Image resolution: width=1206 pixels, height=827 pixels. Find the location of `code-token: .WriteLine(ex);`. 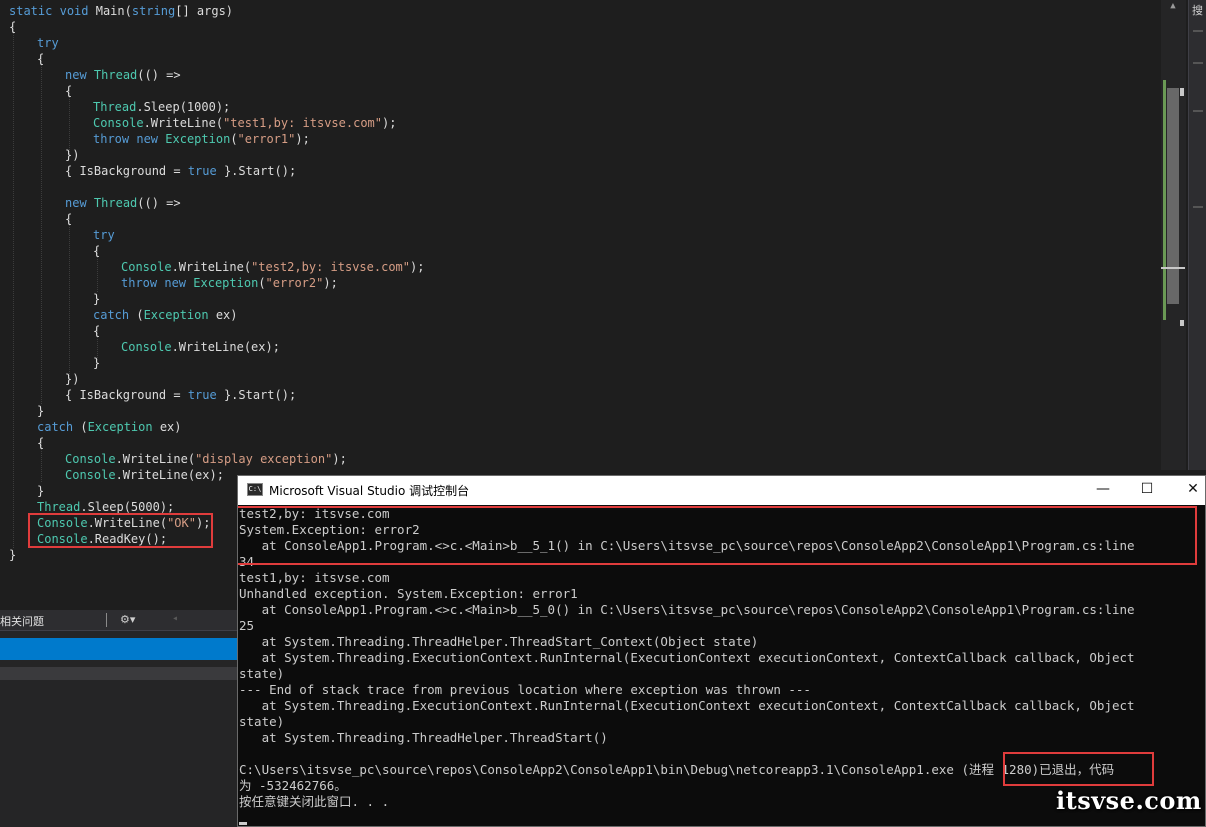

code-token: .WriteLine(ex); is located at coordinates (169, 475).